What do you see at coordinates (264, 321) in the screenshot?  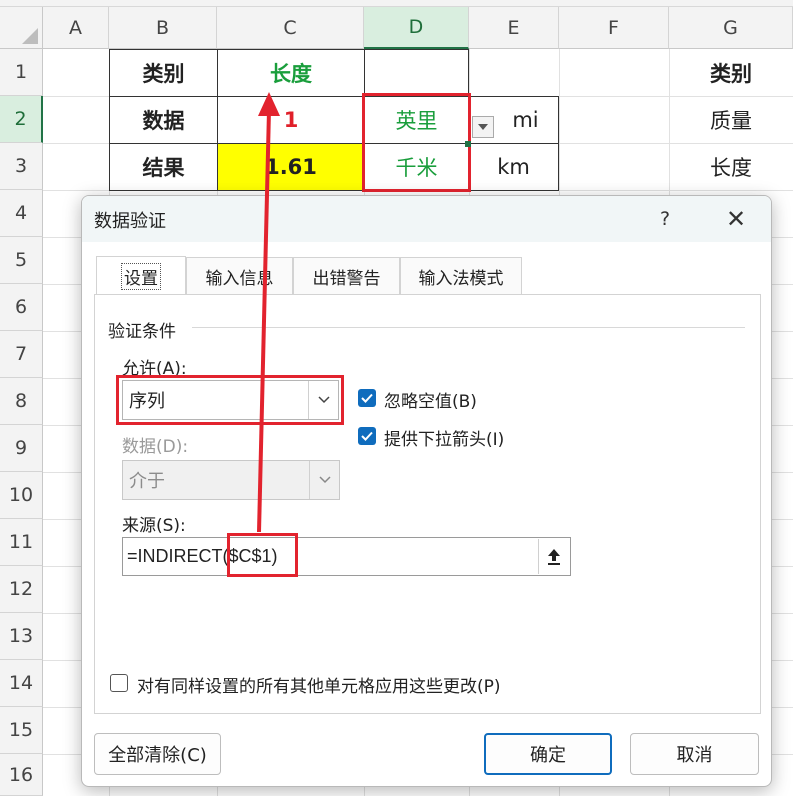 I see `annotation-arrow-line` at bounding box center [264, 321].